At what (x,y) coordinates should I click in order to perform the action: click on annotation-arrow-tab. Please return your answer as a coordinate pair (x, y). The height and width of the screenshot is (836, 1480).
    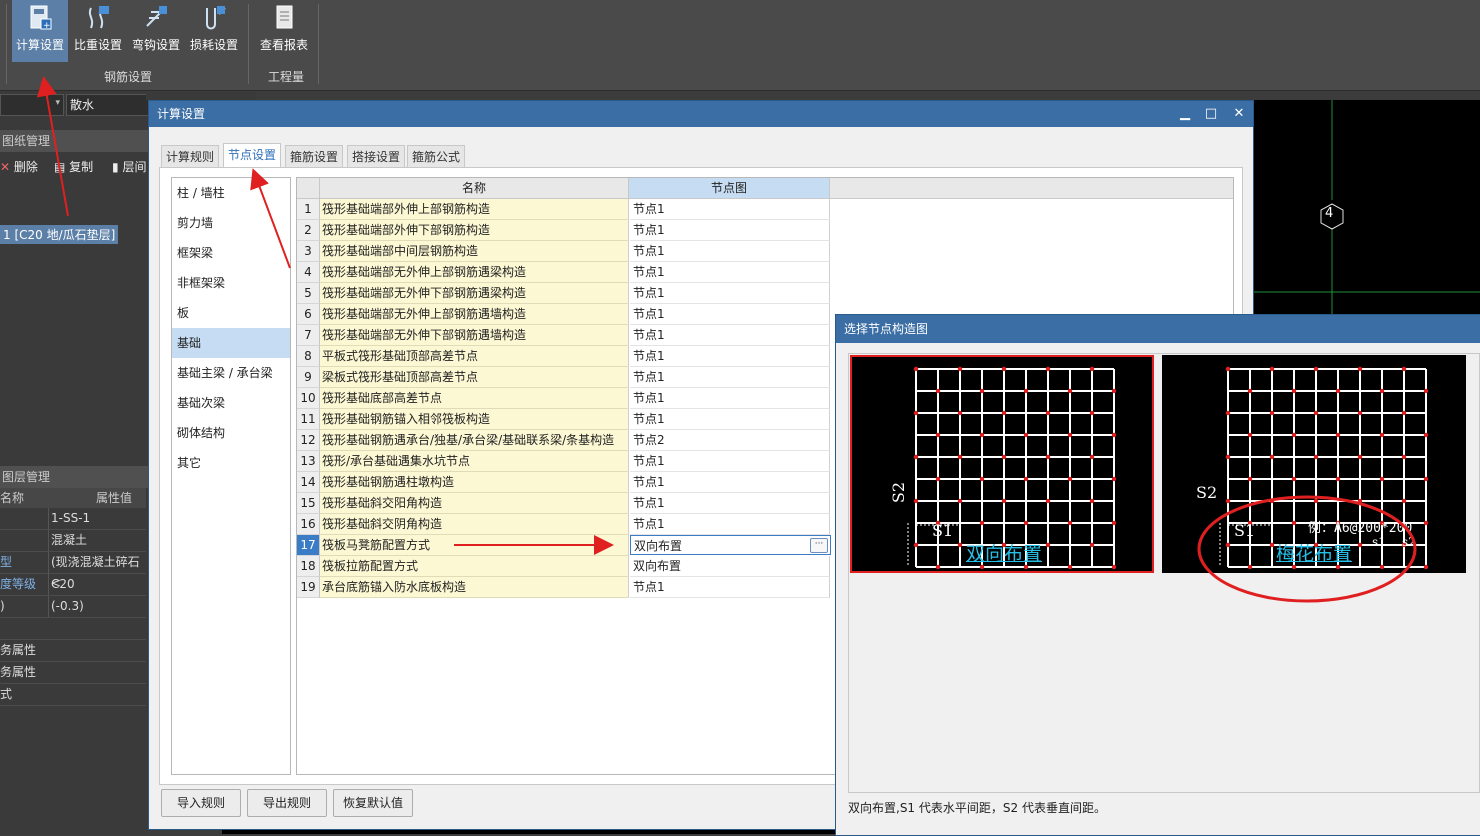
    Looking at the image, I should click on (270, 218).